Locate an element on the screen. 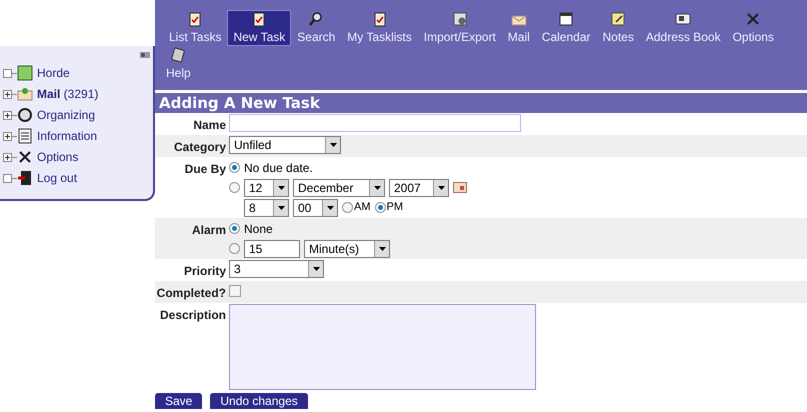 Image resolution: width=807 pixels, height=412 pixels. sidebar-link: Log out is located at coordinates (57, 178).